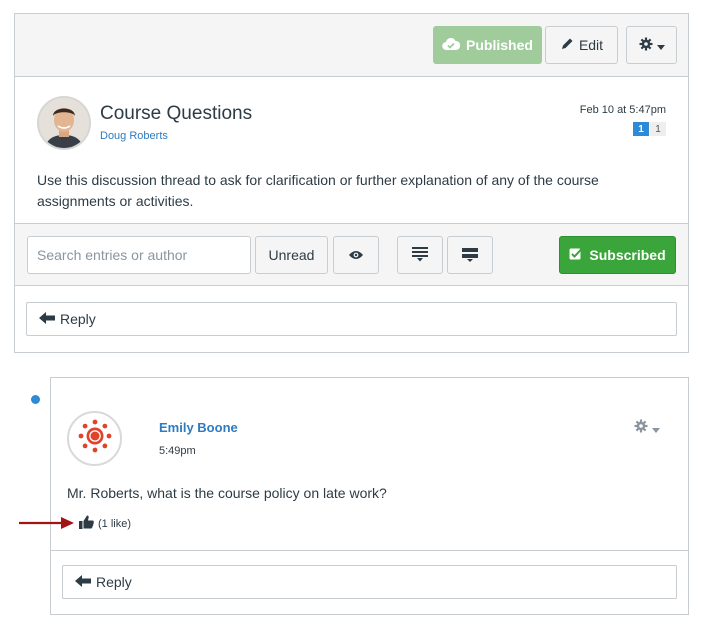  I want to click on edit-button: Edit, so click(581, 45).